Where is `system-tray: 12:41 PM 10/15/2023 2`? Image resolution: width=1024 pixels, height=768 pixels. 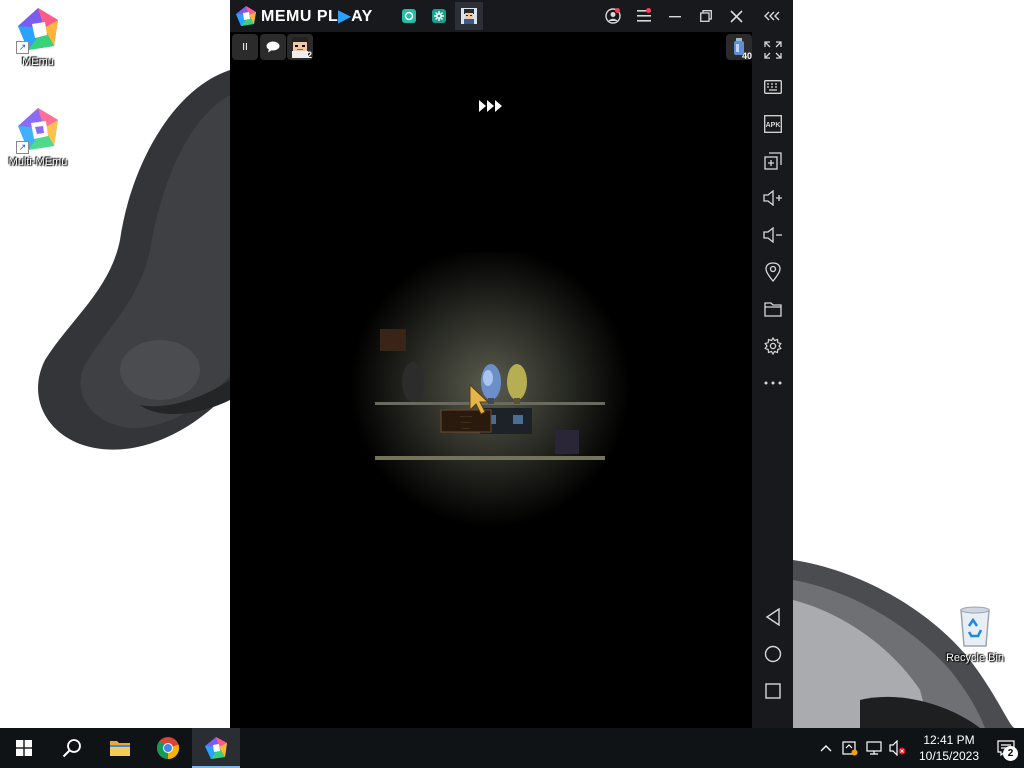 system-tray: 12:41 PM 10/15/2023 2 is located at coordinates (919, 748).